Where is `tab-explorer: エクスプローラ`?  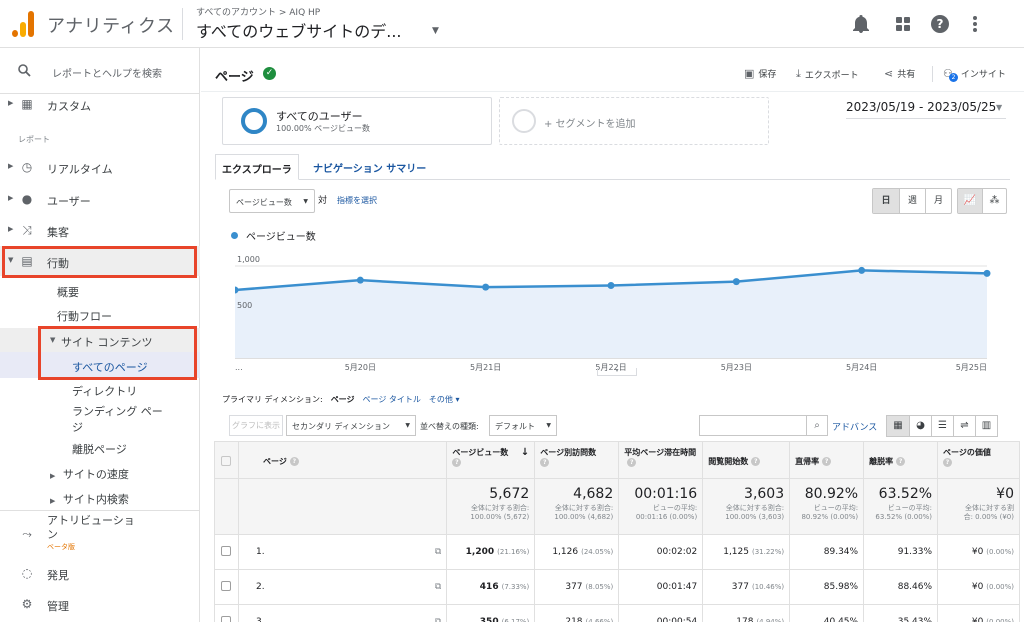 tab-explorer: エクスプローラ is located at coordinates (257, 167).